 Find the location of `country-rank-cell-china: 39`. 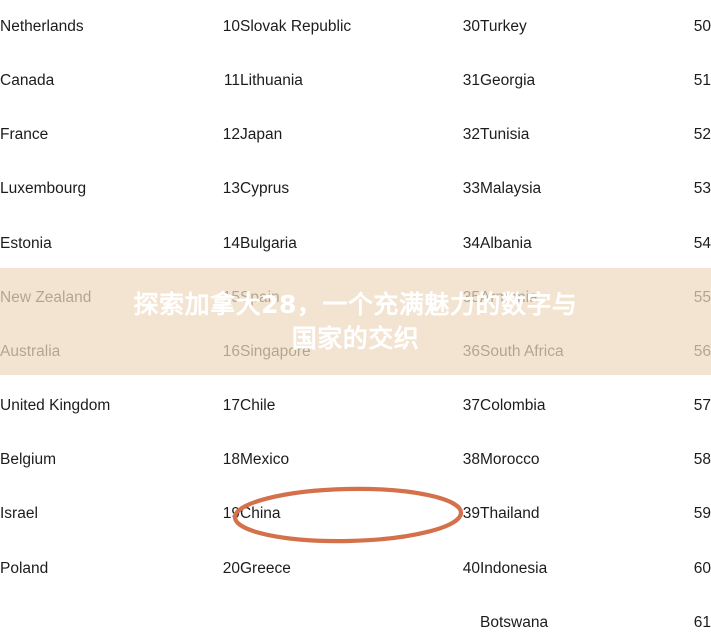

country-rank-cell-china: 39 is located at coordinates (471, 514).